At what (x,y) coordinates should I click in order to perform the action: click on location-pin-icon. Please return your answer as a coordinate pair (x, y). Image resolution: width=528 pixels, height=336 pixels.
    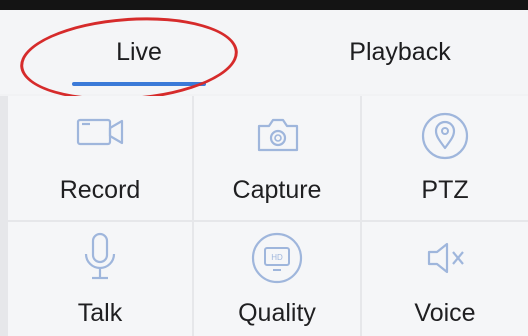
    Looking at the image, I should click on (445, 136).